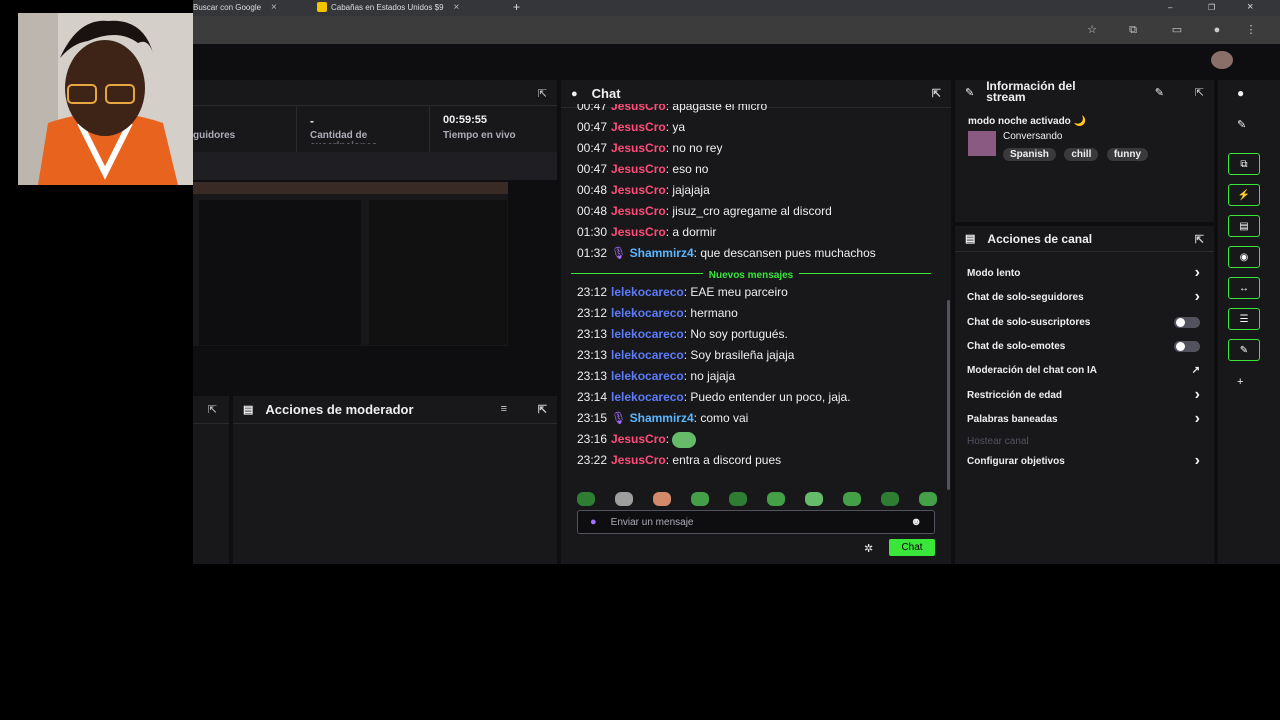 This screenshot has height=720, width=1280. I want to click on quick-clip-button: ⧉, so click(1244, 164).